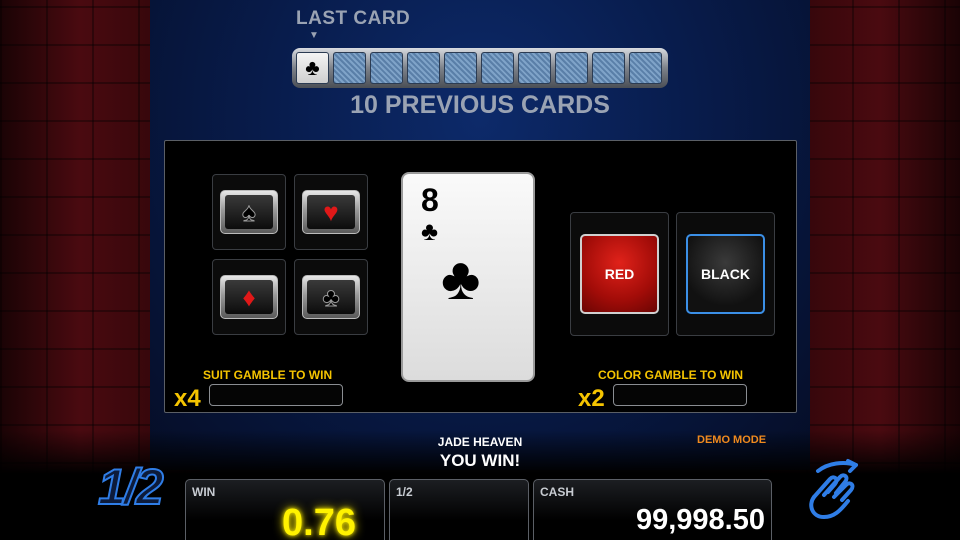  I want to click on suit-cell-diamonds: ♦, so click(249, 297).